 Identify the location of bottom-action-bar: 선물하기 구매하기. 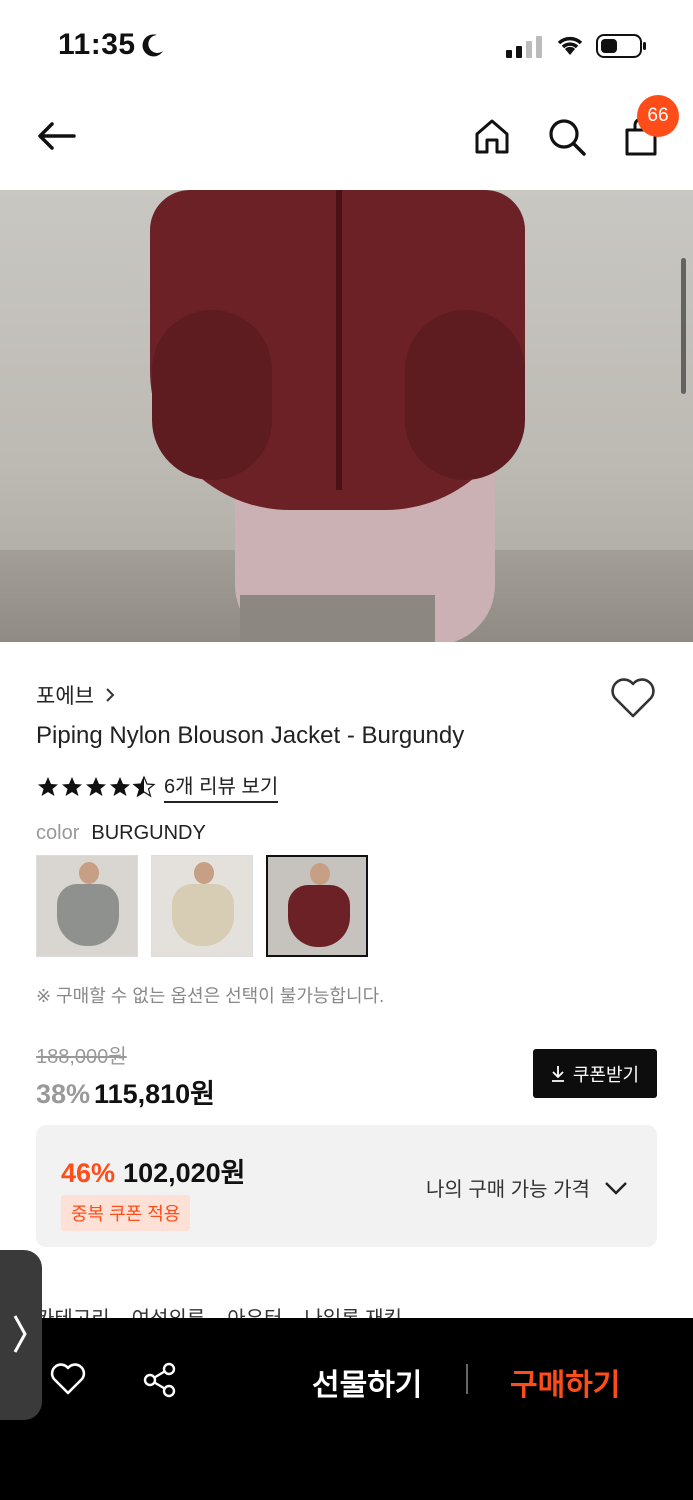
(346, 1409).